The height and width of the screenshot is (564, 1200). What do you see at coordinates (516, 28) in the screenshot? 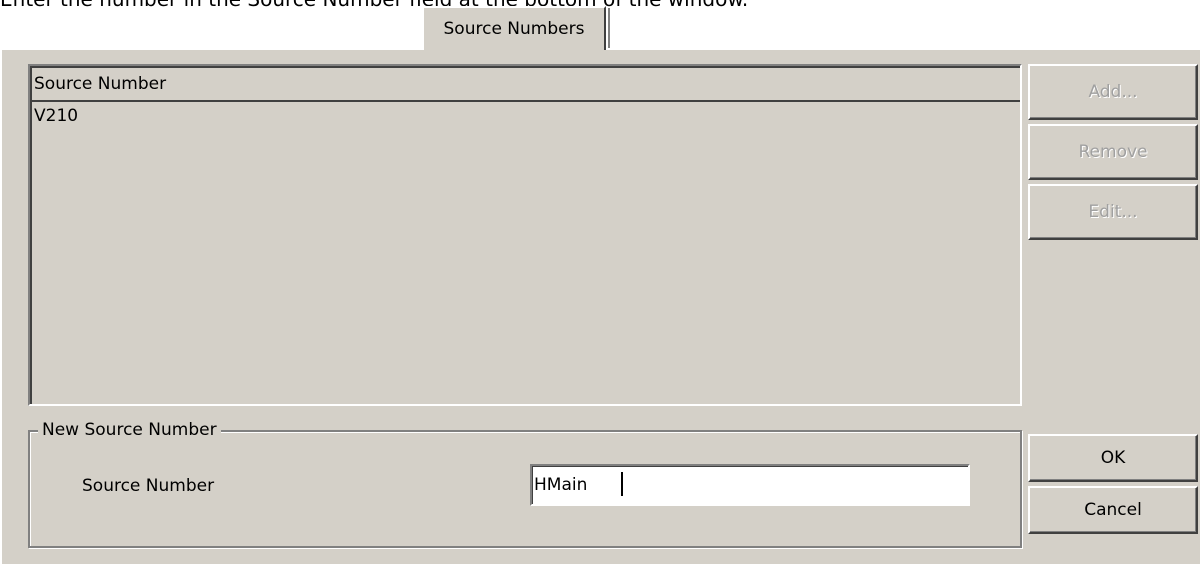
I see `tab-source-numbers: Source Numbers` at bounding box center [516, 28].